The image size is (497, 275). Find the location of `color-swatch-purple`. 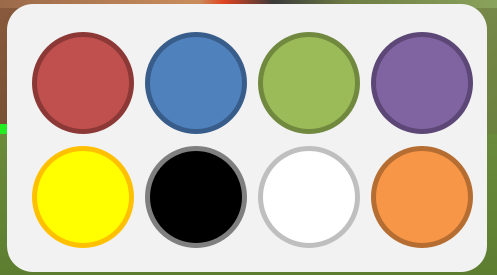

color-swatch-purple is located at coordinates (422, 83).